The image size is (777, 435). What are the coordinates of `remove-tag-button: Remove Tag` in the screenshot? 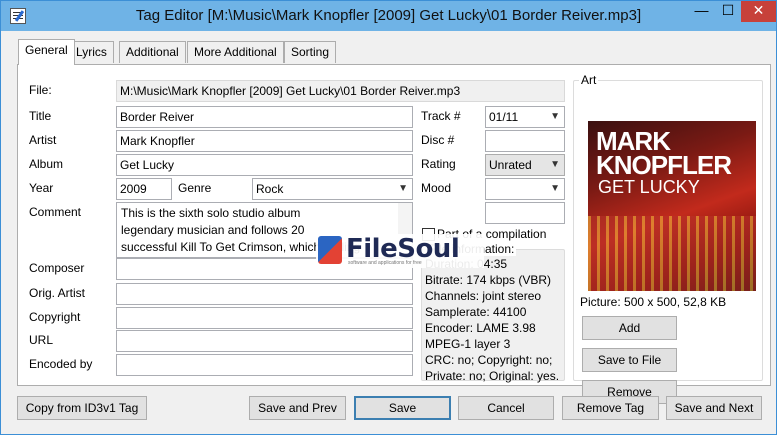 It's located at (610, 408).